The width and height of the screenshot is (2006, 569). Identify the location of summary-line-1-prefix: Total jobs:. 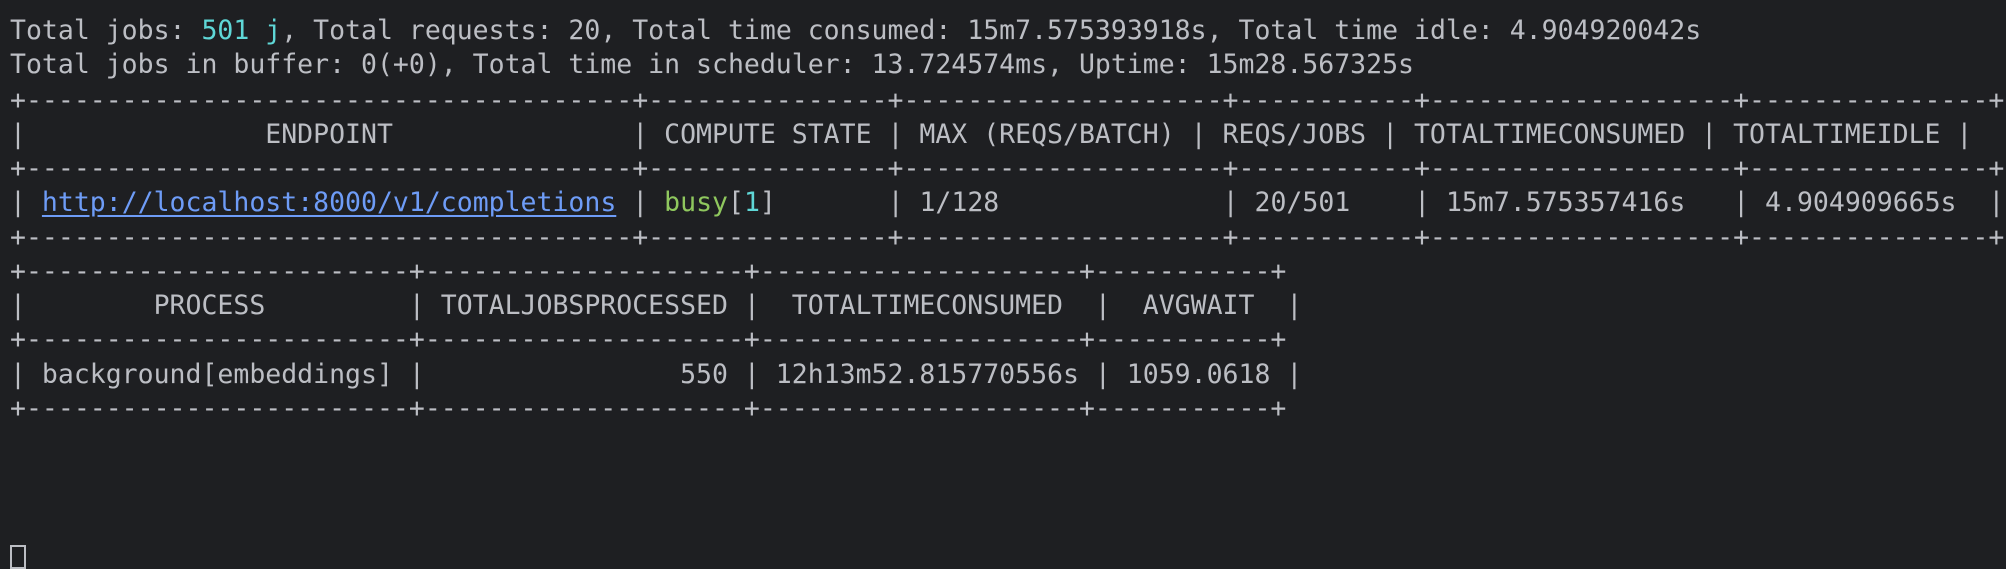
(106, 30).